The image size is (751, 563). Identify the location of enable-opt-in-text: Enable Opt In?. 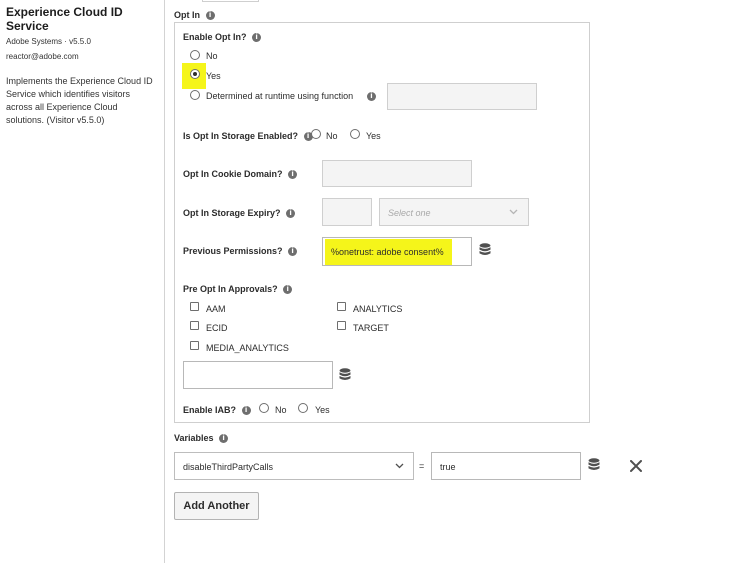
(215, 37).